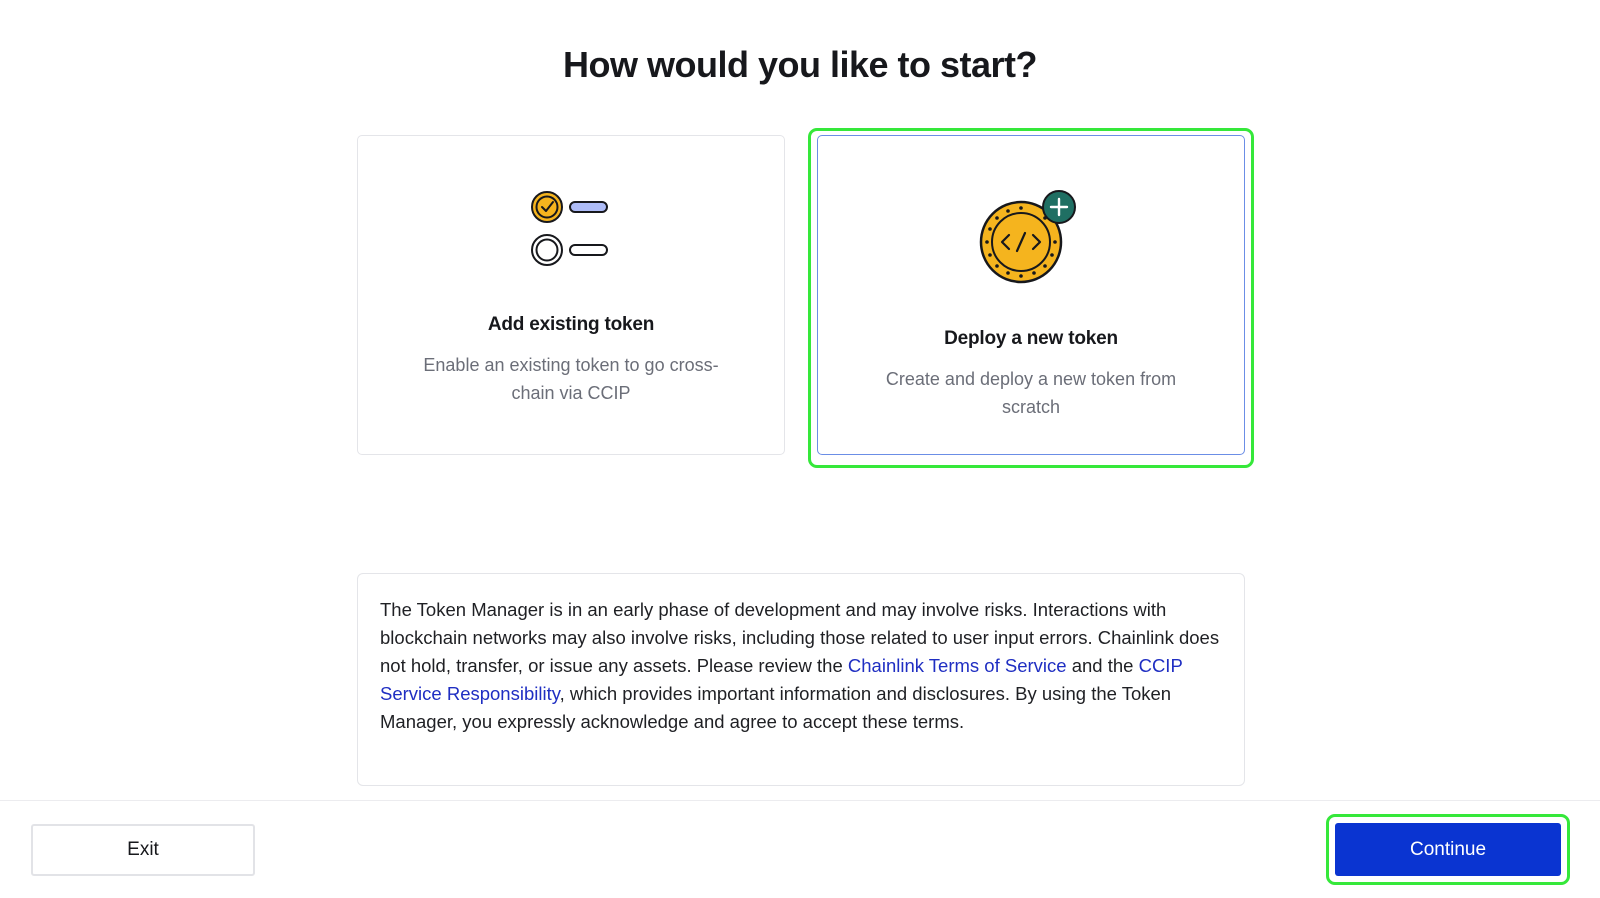 The height and width of the screenshot is (898, 1600). Describe the element at coordinates (800, 800) in the screenshot. I see `footer-divider` at that location.